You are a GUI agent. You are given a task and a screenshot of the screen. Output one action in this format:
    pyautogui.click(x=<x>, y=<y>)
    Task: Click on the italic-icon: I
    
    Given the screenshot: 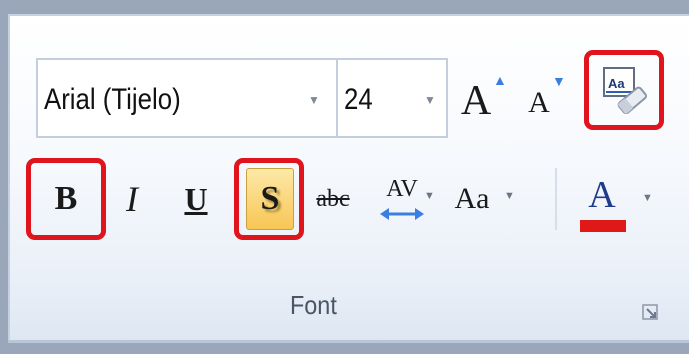 What is the action you would take?
    pyautogui.click(x=132, y=199)
    